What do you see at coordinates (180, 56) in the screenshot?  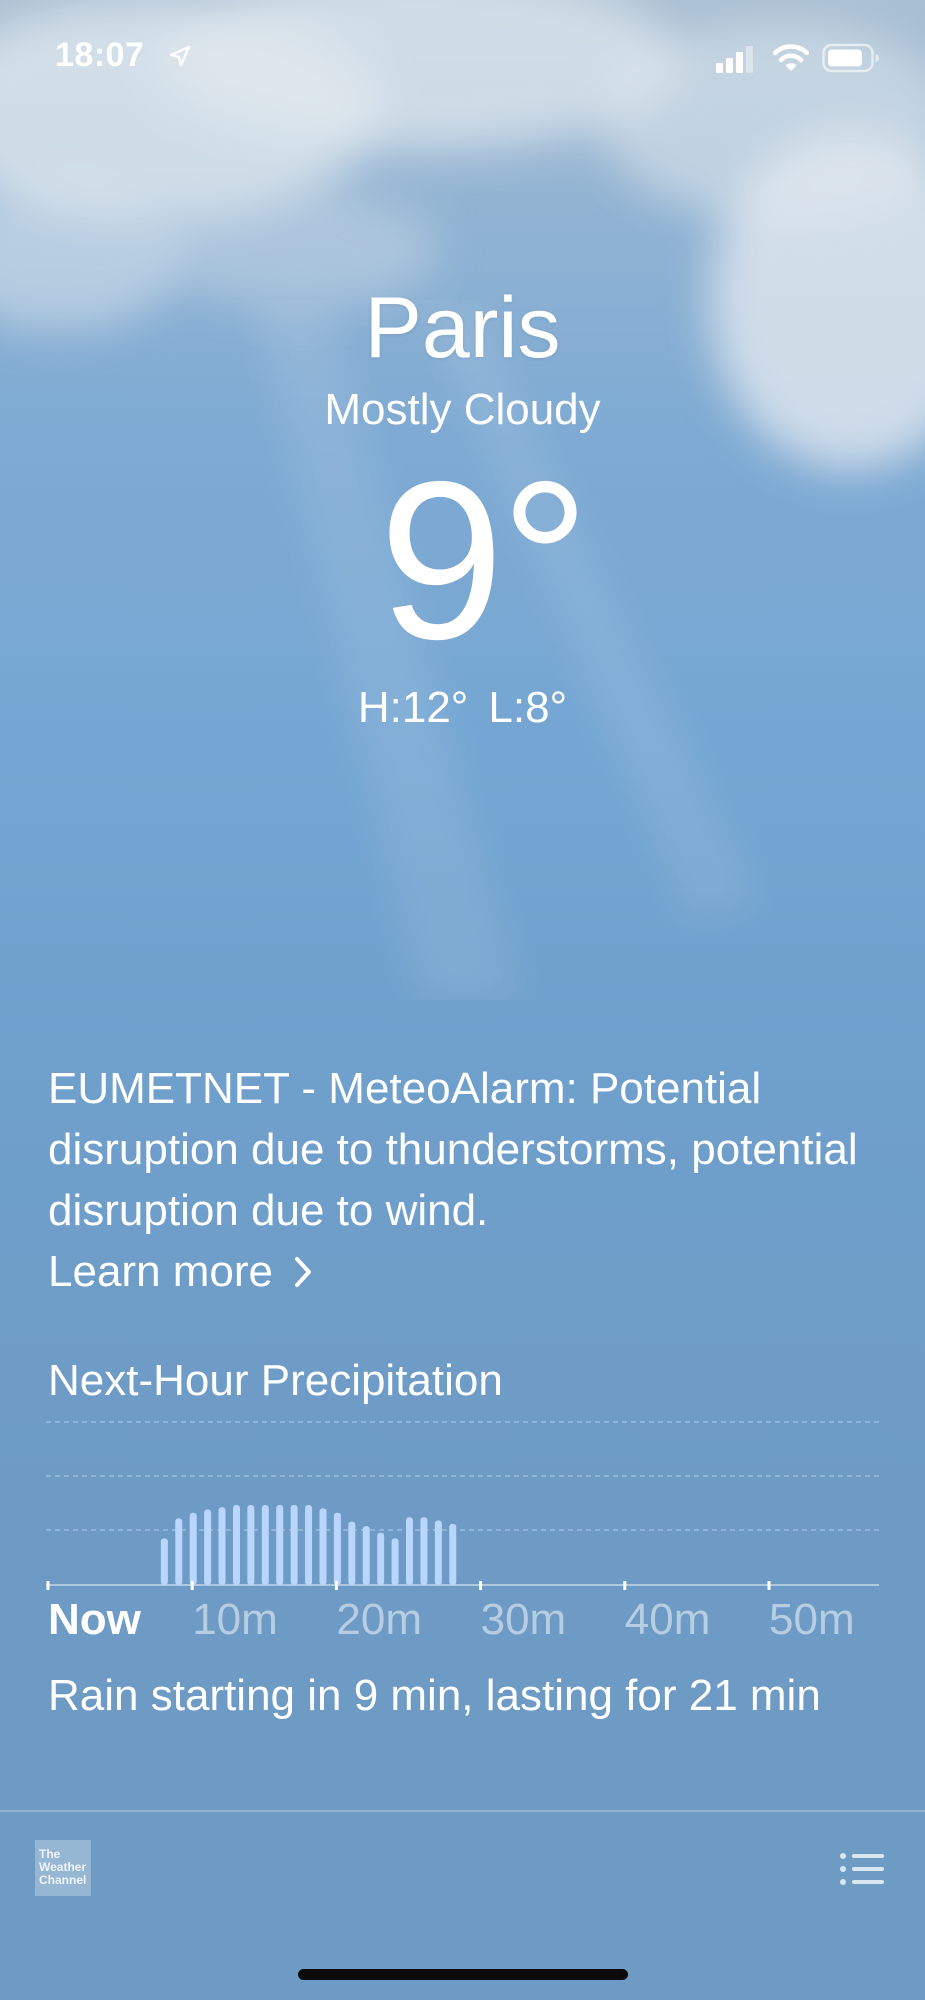 I see `location-arrow-icon` at bounding box center [180, 56].